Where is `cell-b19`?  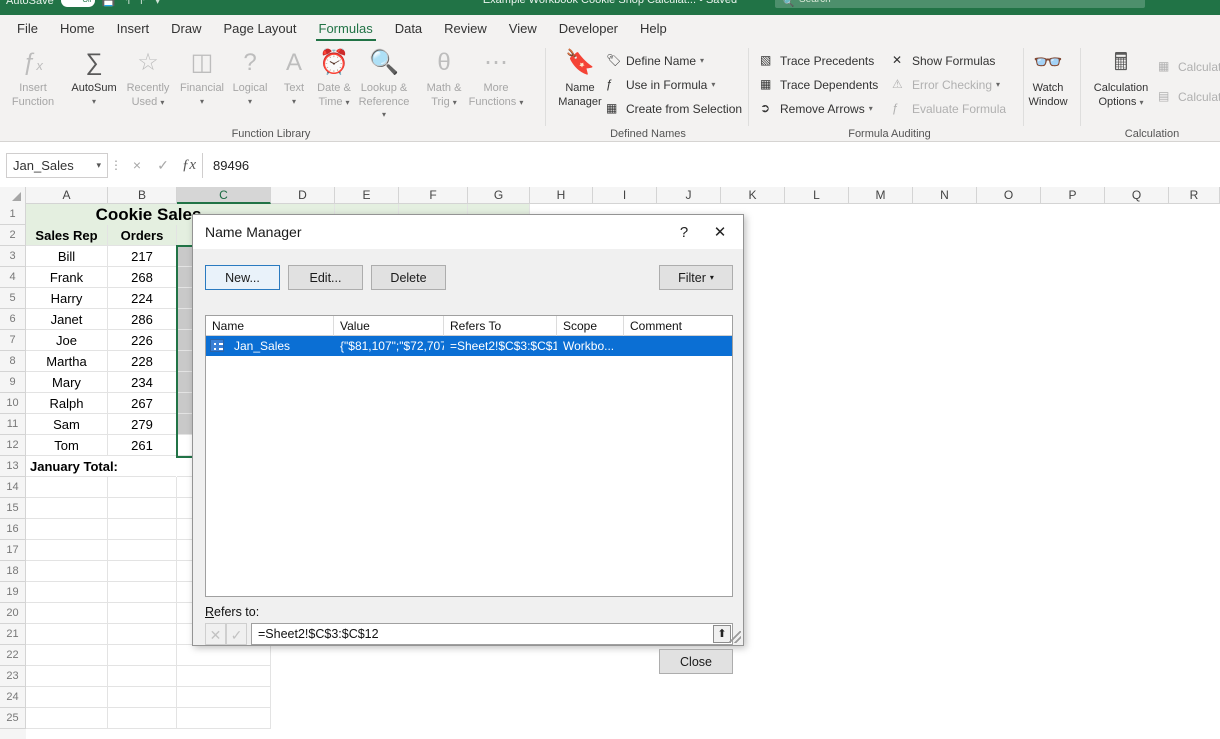 cell-b19 is located at coordinates (142, 592).